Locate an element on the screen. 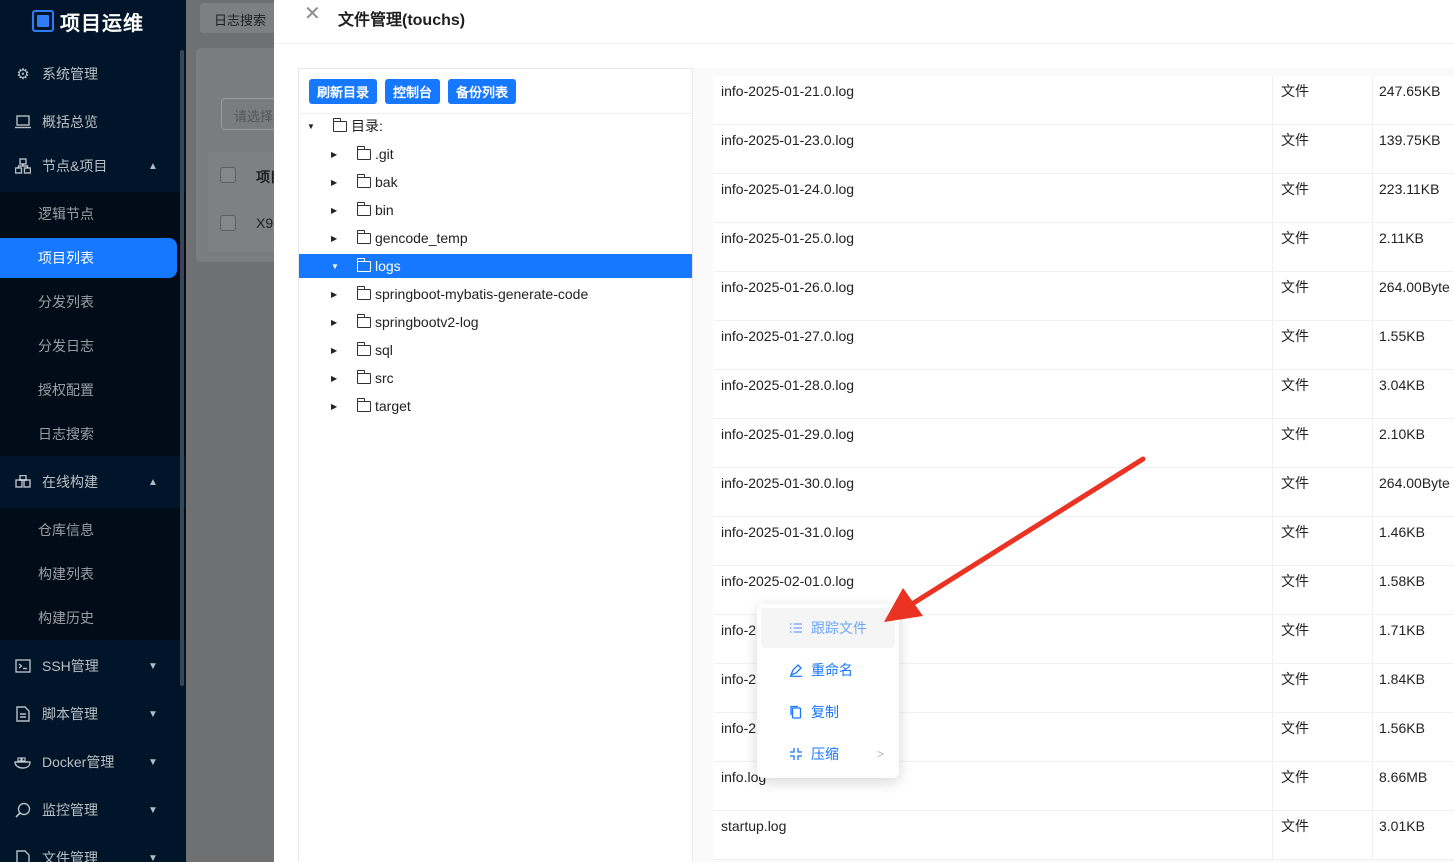  sidebar-item-label: 脚本管理 is located at coordinates (70, 714).